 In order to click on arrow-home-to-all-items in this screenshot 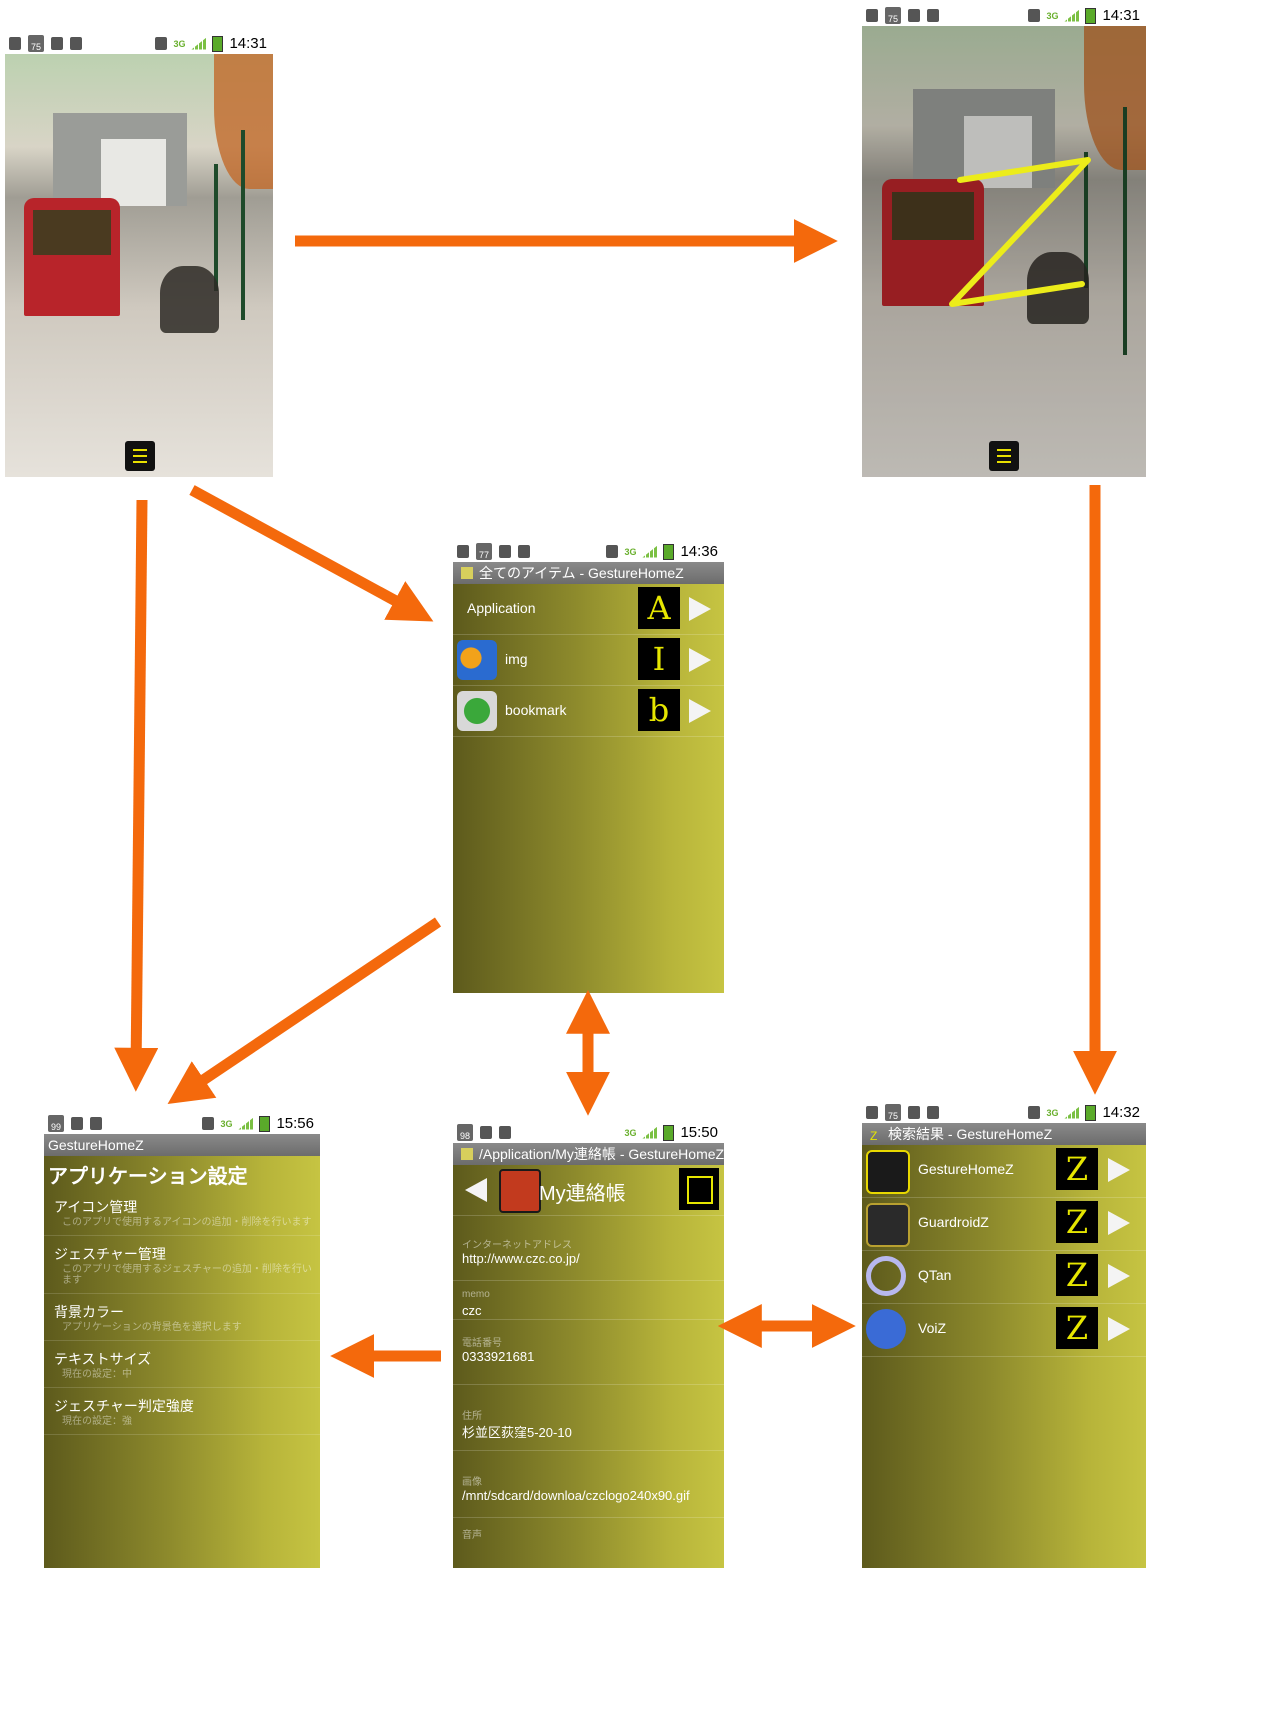, I will do `click(311, 553)`.